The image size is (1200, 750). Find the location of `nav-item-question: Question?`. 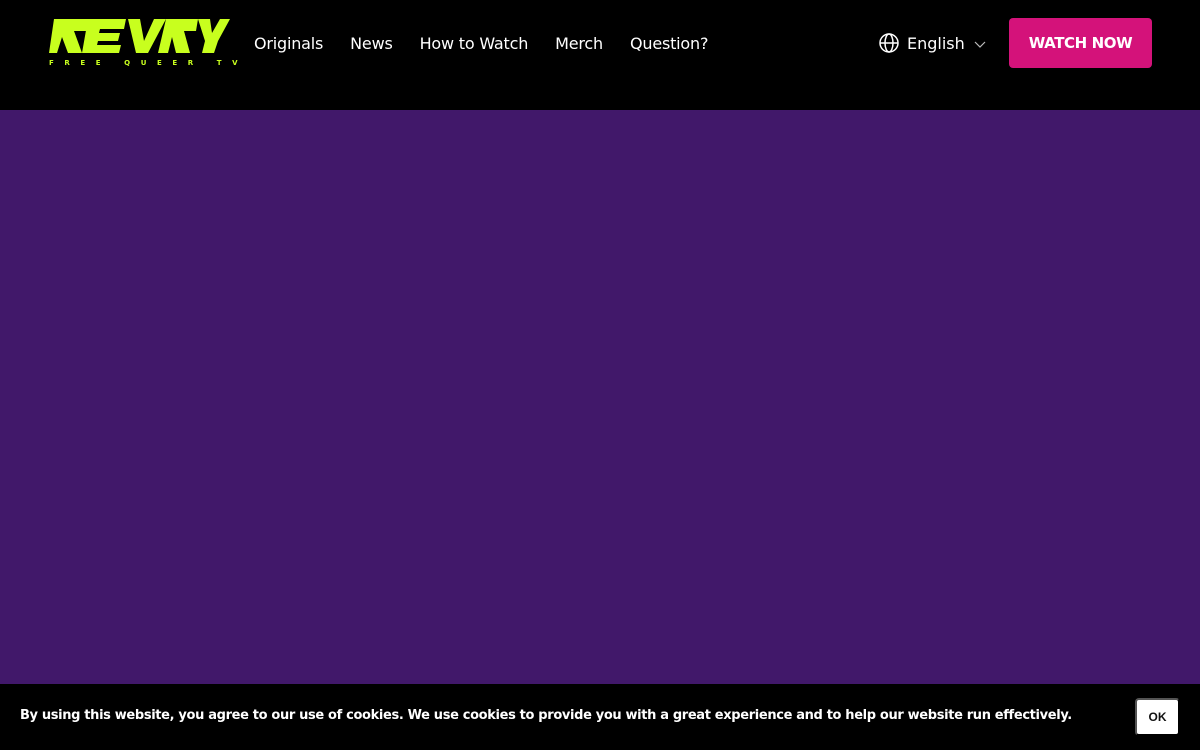

nav-item-question: Question? is located at coordinates (669, 43).